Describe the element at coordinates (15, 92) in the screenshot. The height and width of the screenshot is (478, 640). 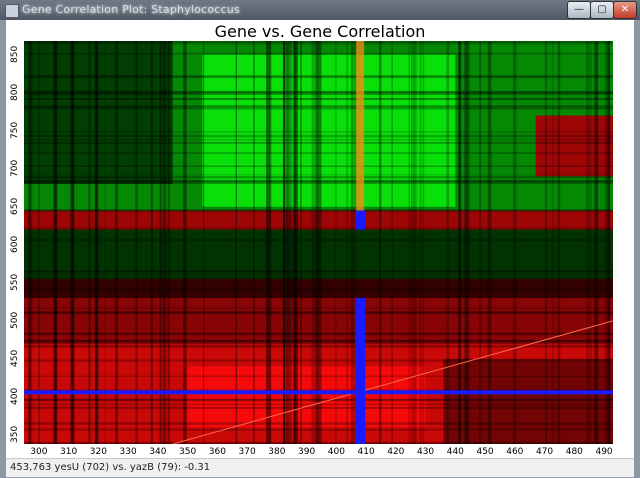
I see `y-tick-label: 800` at that location.